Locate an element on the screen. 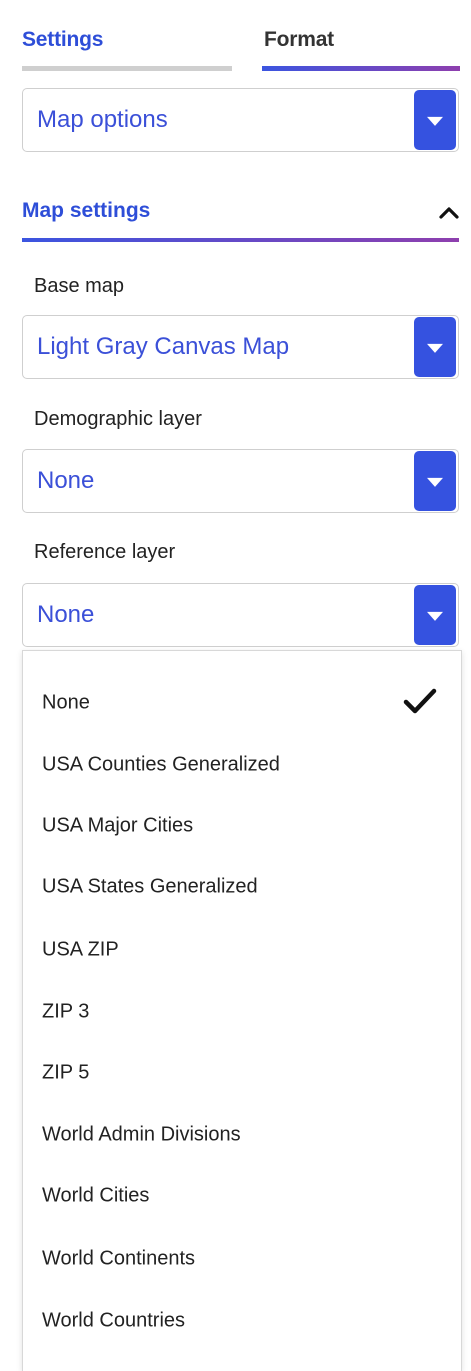 This screenshot has height=1371, width=471. reference-layer-dropdown-button is located at coordinates (435, 615).